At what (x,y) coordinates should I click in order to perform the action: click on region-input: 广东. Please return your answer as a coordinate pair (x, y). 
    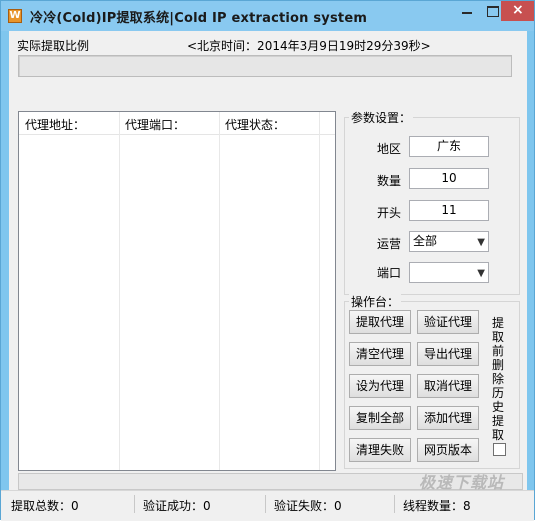
    Looking at the image, I should click on (449, 146).